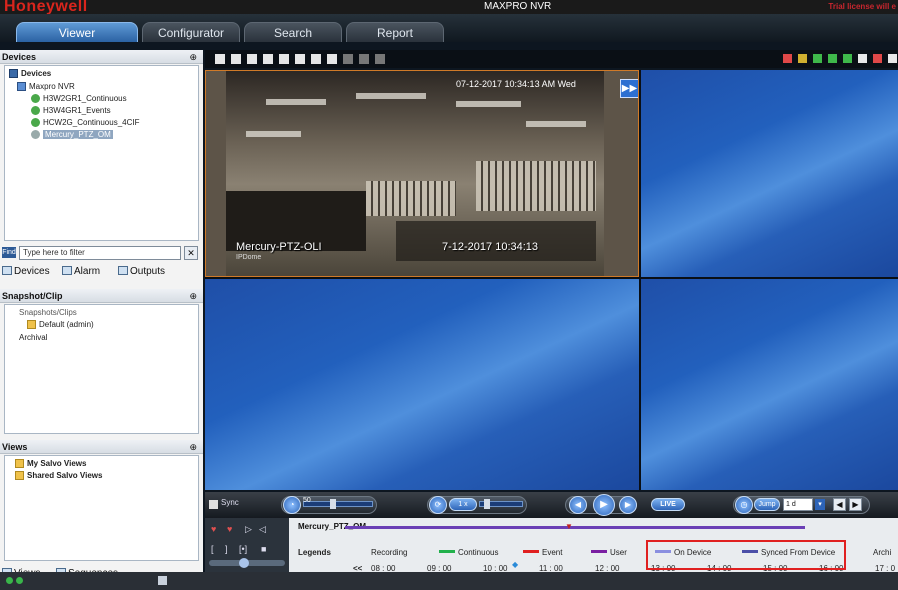 This screenshot has width=898, height=590. I want to click on tree-item-snapshots: Snapshots/Clips, so click(48, 312).